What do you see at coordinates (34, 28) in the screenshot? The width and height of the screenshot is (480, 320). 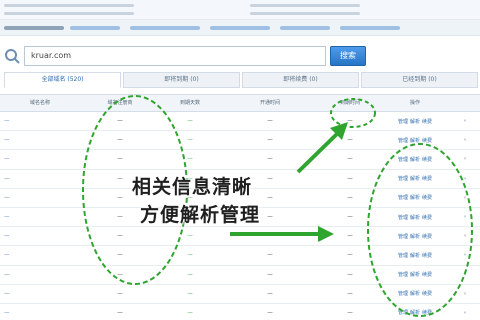 I see `help-label` at bounding box center [34, 28].